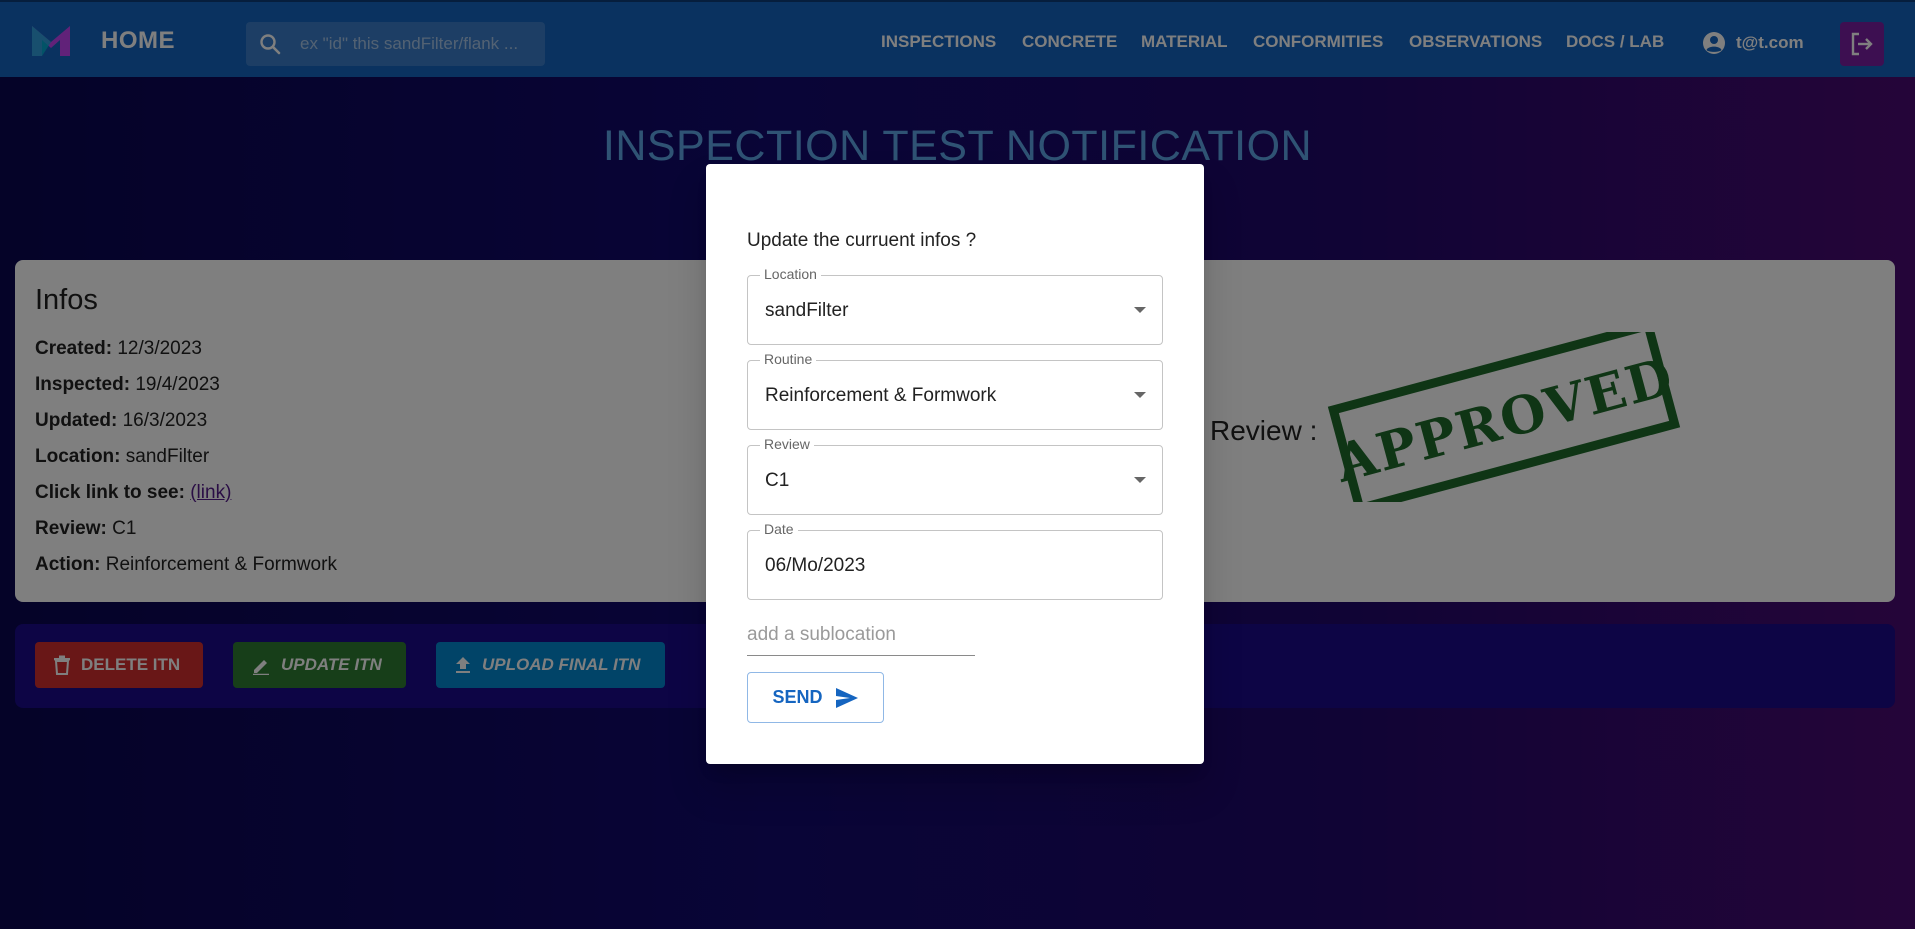 Image resolution: width=1915 pixels, height=929 pixels. What do you see at coordinates (815, 566) in the screenshot?
I see `date-field-value: 06/Mo/2023` at bounding box center [815, 566].